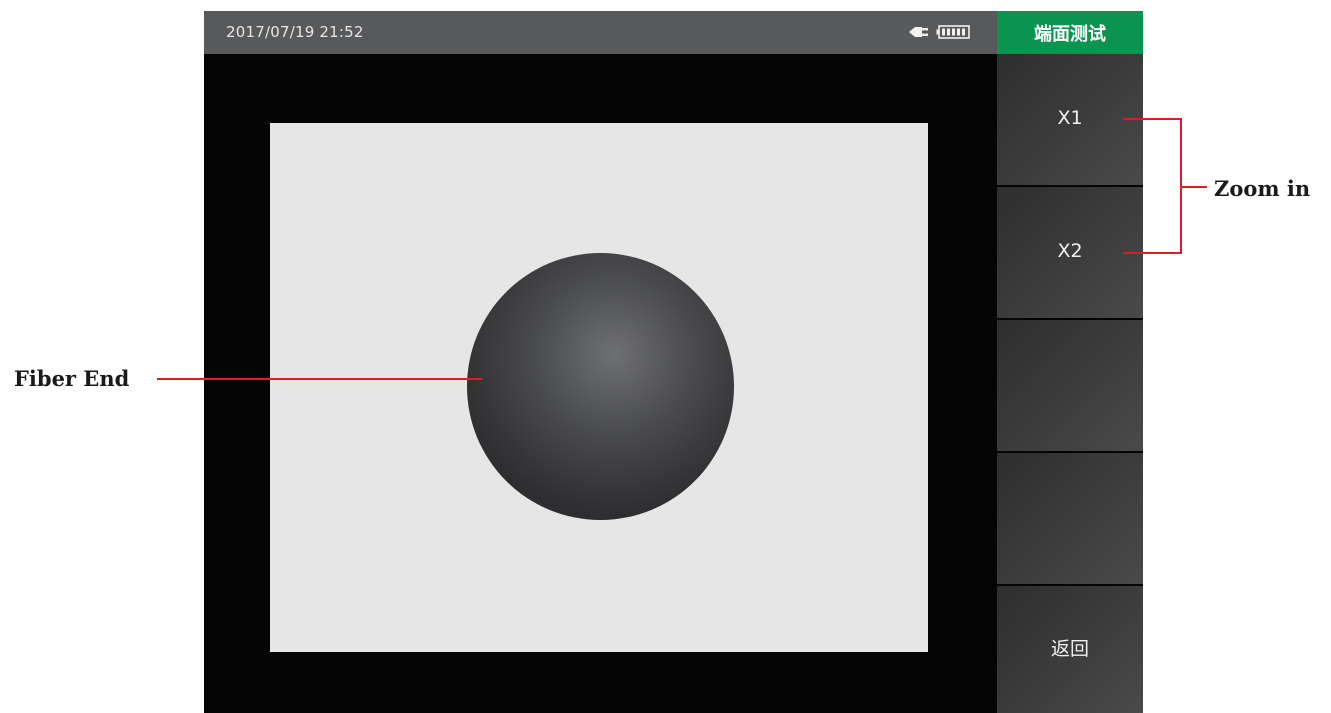 The width and height of the screenshot is (1331, 713). I want to click on zoom-in-bracket-bottom, so click(1152, 253).